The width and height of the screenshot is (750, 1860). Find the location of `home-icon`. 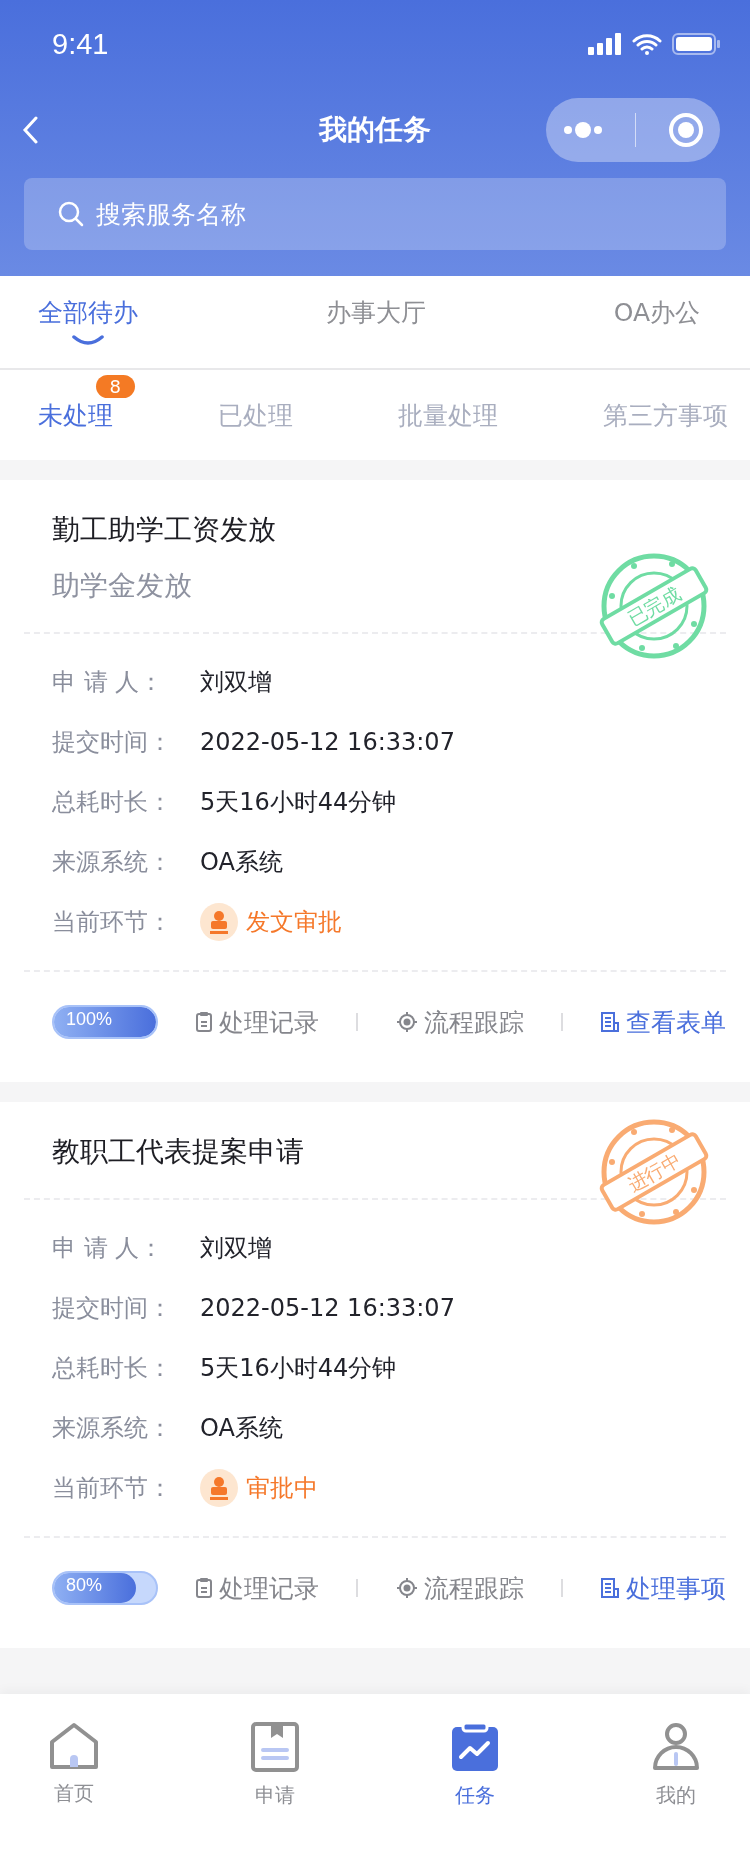

home-icon is located at coordinates (74, 1746).